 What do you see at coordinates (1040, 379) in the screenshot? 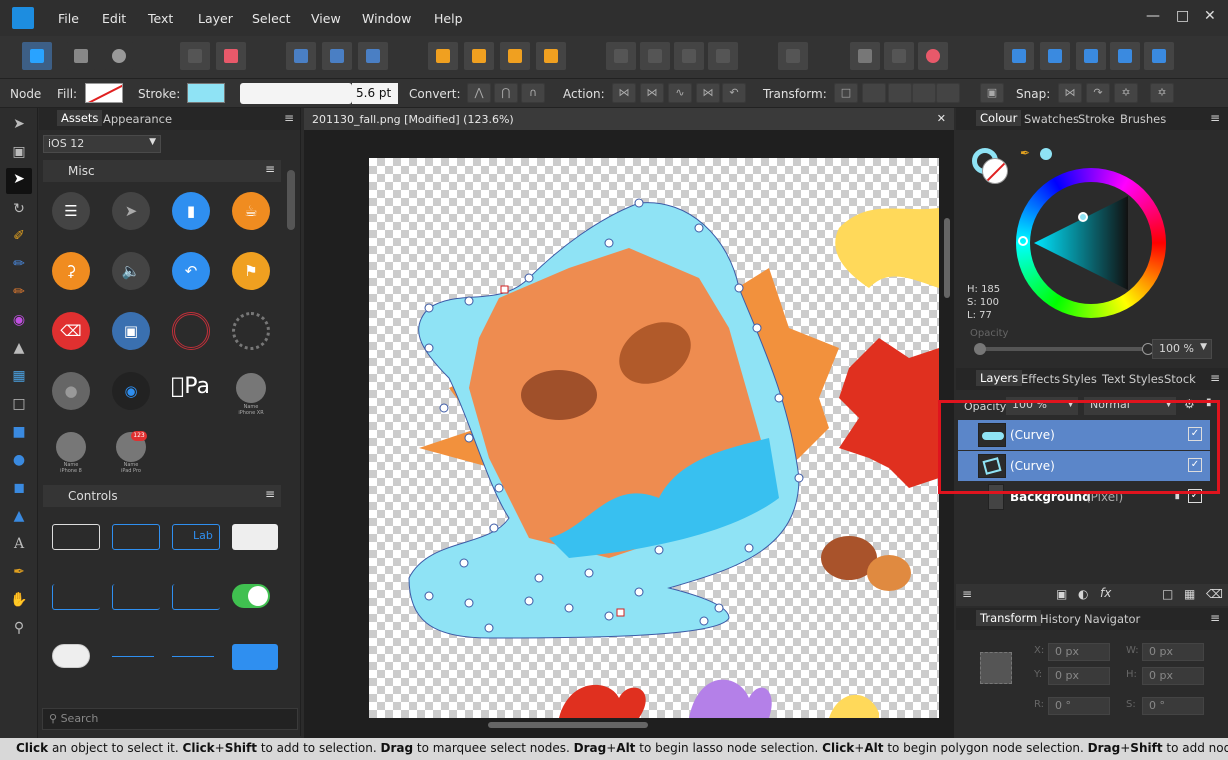
I see `tab-effects: Effects` at bounding box center [1040, 379].